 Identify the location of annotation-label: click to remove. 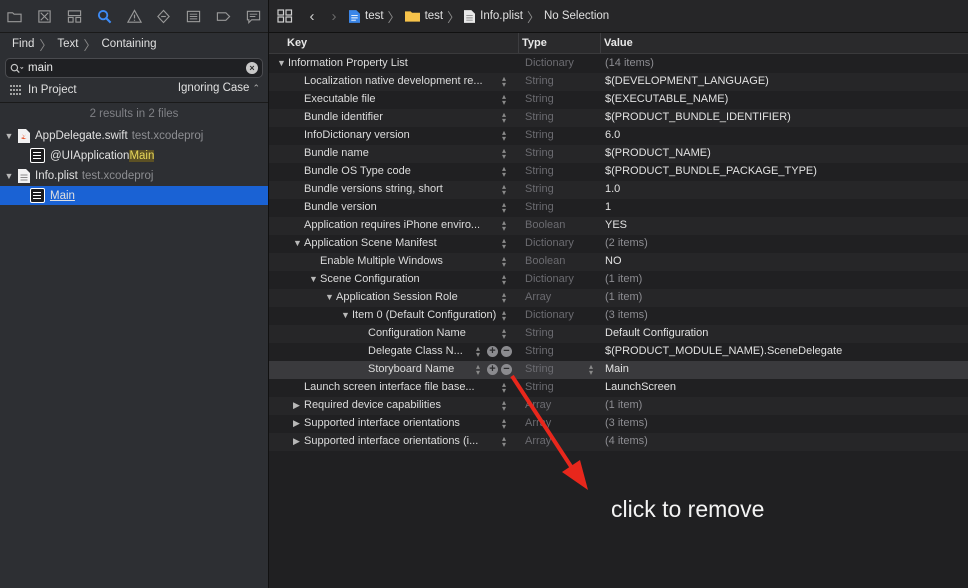
(688, 509).